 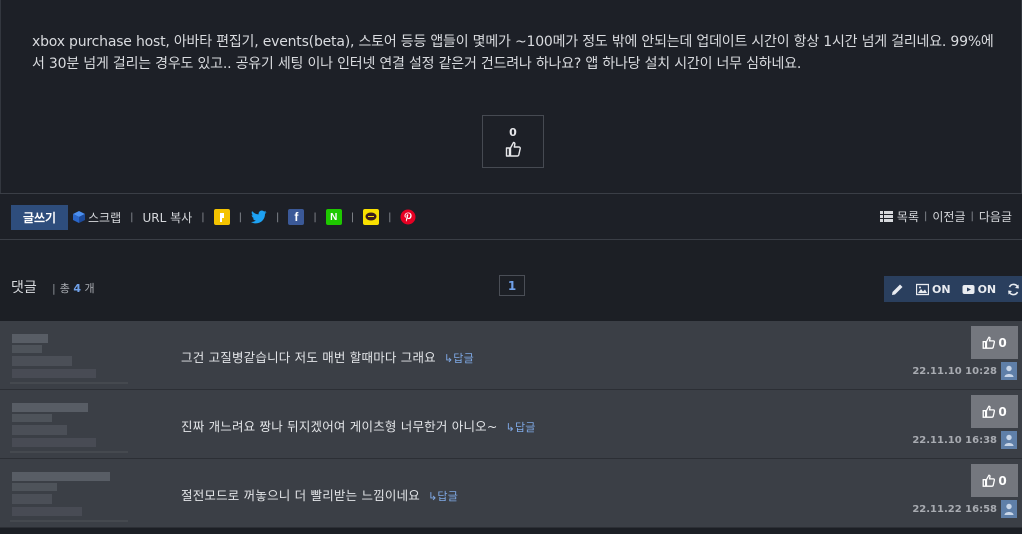 I want to click on count-value: 4, so click(x=77, y=288).